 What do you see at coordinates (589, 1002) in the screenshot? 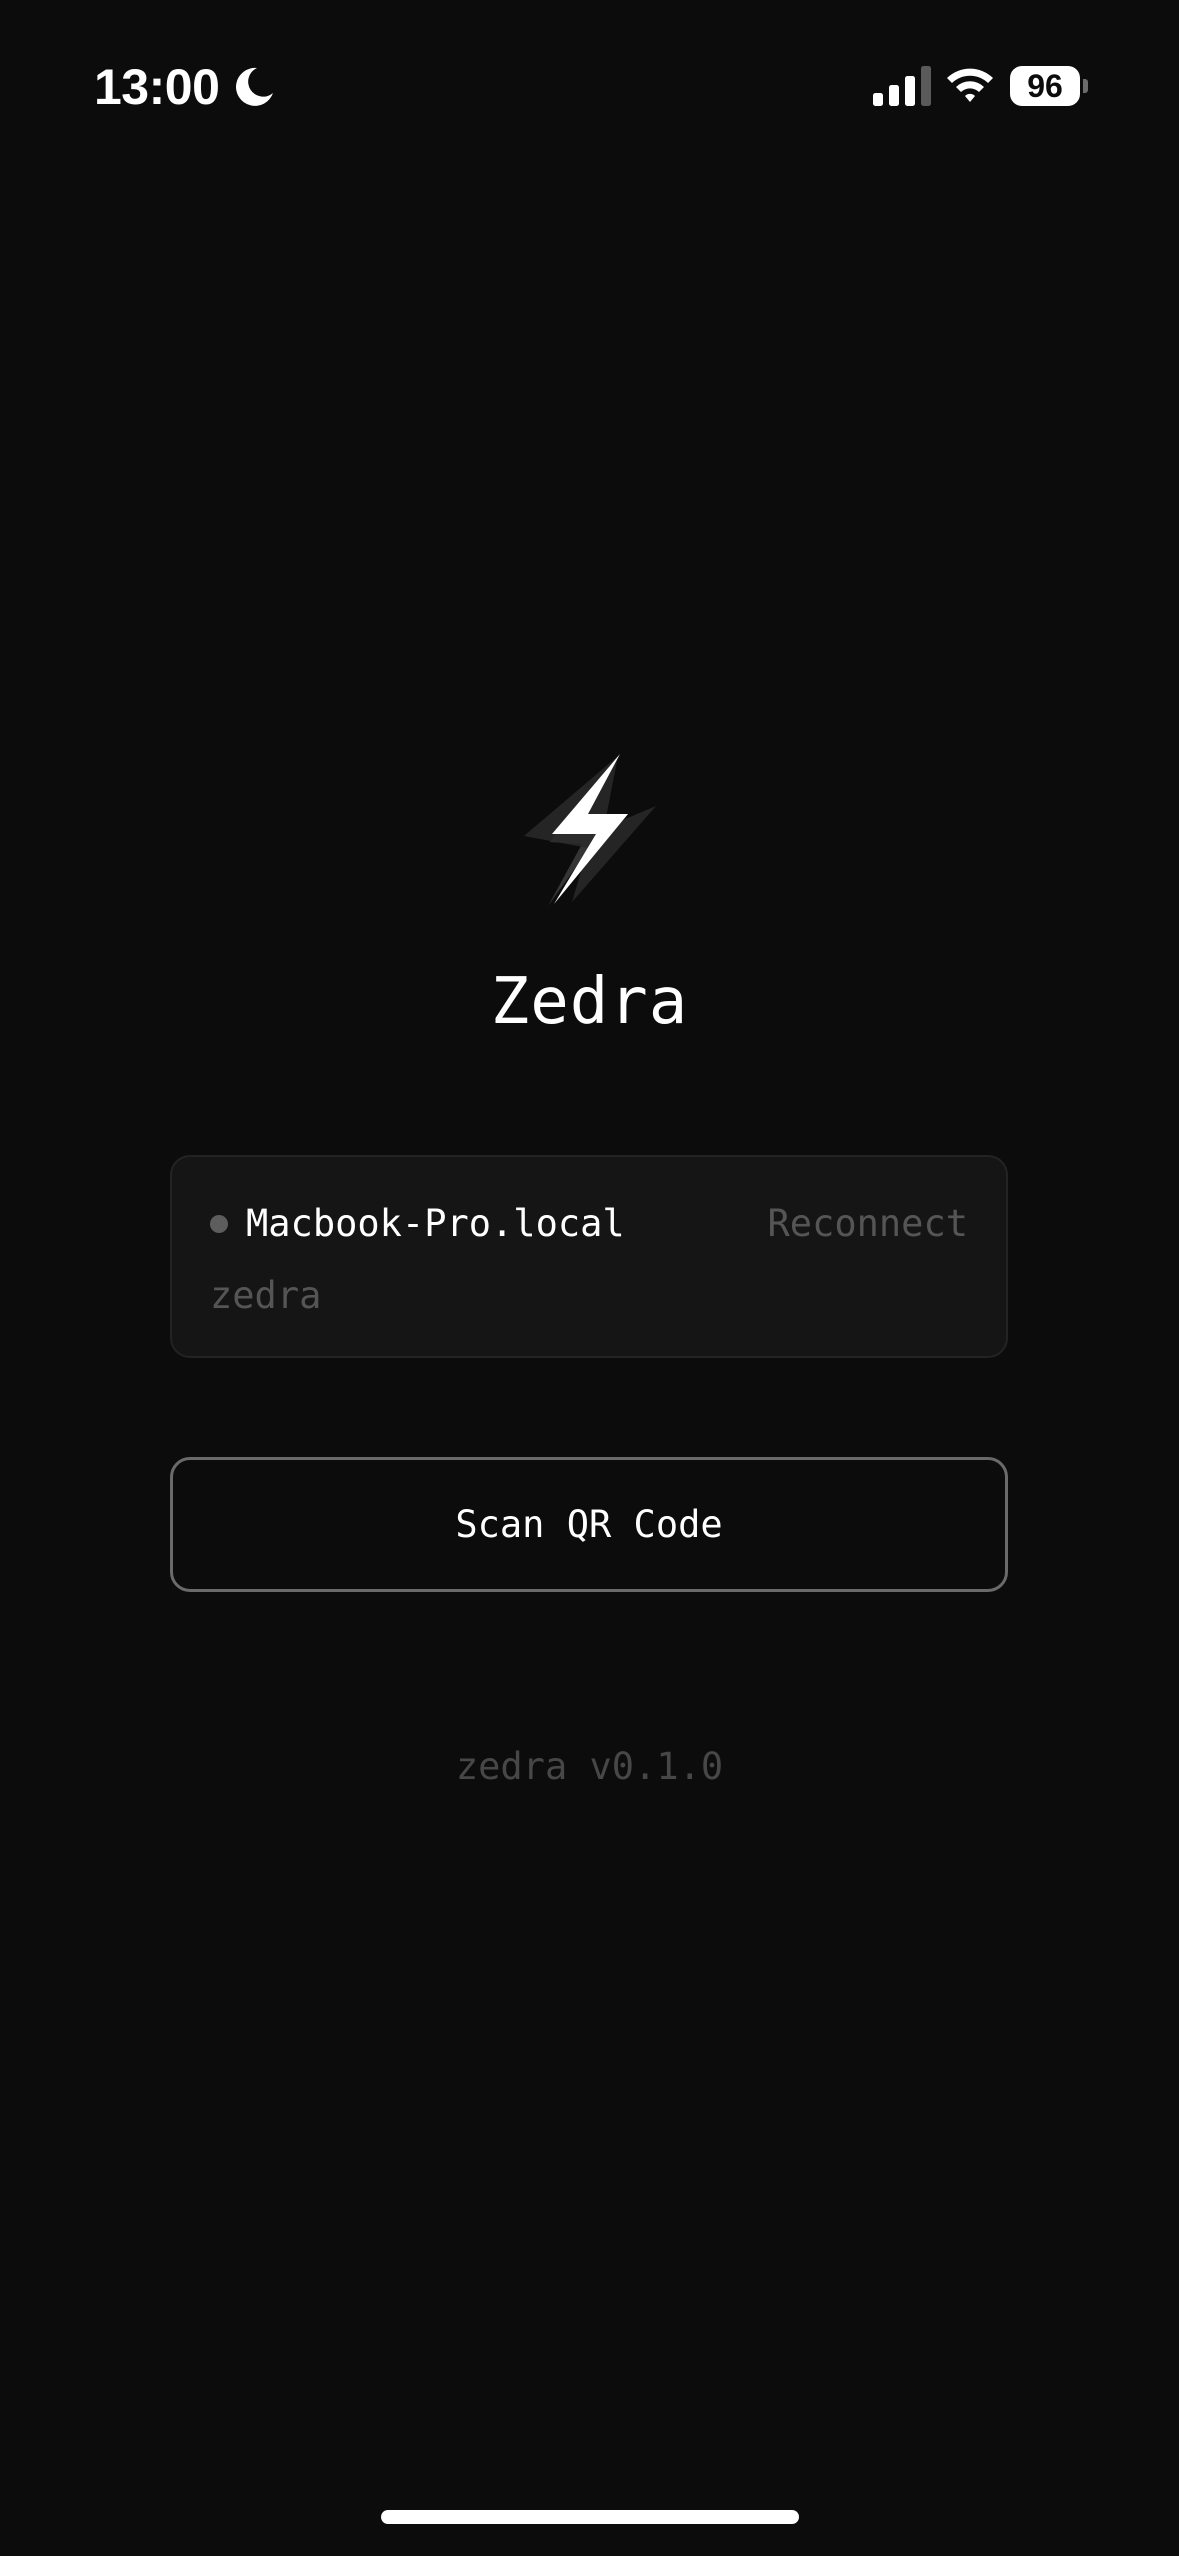
I see `app-title: Zedra` at bounding box center [589, 1002].